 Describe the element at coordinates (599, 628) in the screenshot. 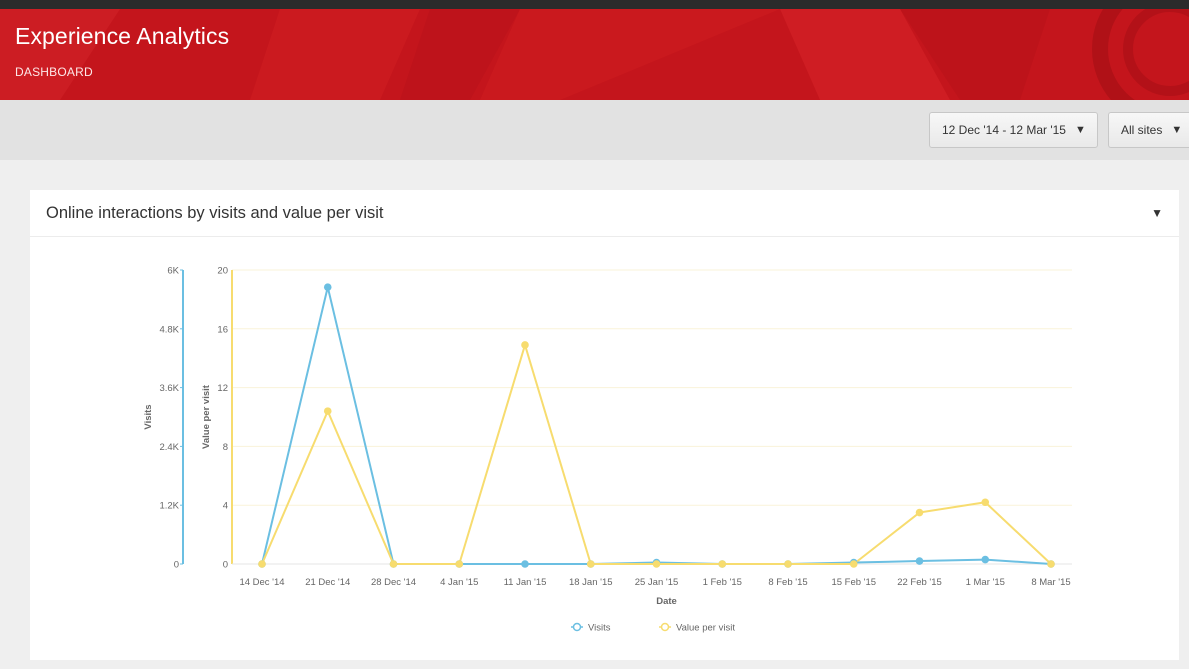

I see `legend-visits-label: Visits` at that location.